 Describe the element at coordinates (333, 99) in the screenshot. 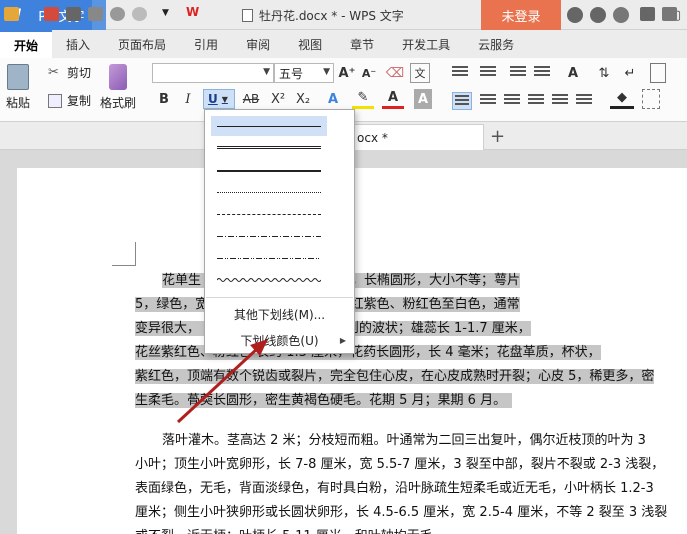

I see `text-effect-button: A` at that location.